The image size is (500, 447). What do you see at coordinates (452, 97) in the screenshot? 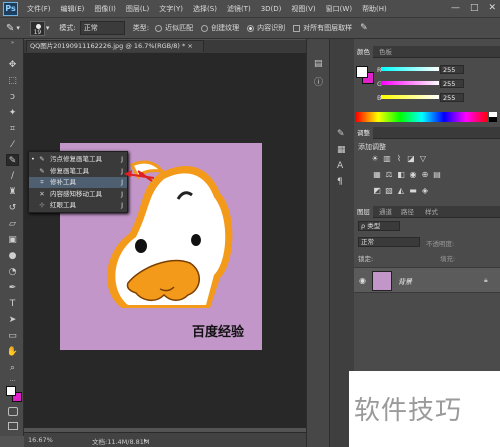
I see `blue-value: 255` at bounding box center [452, 97].